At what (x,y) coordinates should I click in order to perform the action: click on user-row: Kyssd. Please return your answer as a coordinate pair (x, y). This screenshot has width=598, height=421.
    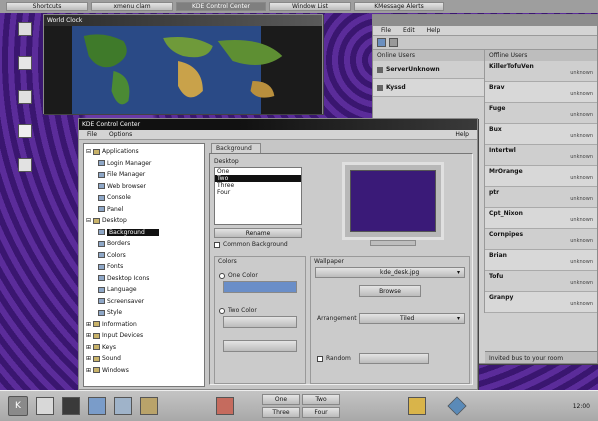
    Looking at the image, I should click on (428, 88).